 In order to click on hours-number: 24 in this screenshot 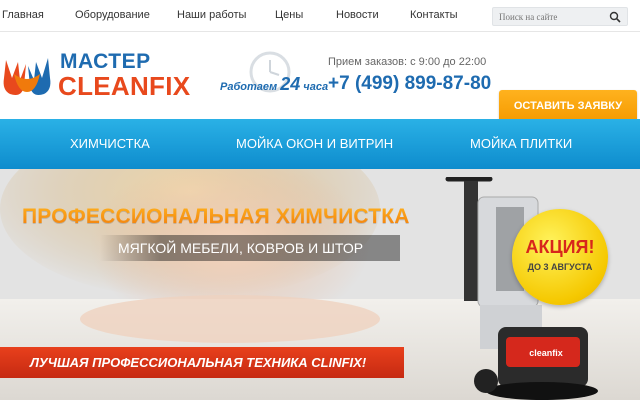, I will do `click(290, 84)`.